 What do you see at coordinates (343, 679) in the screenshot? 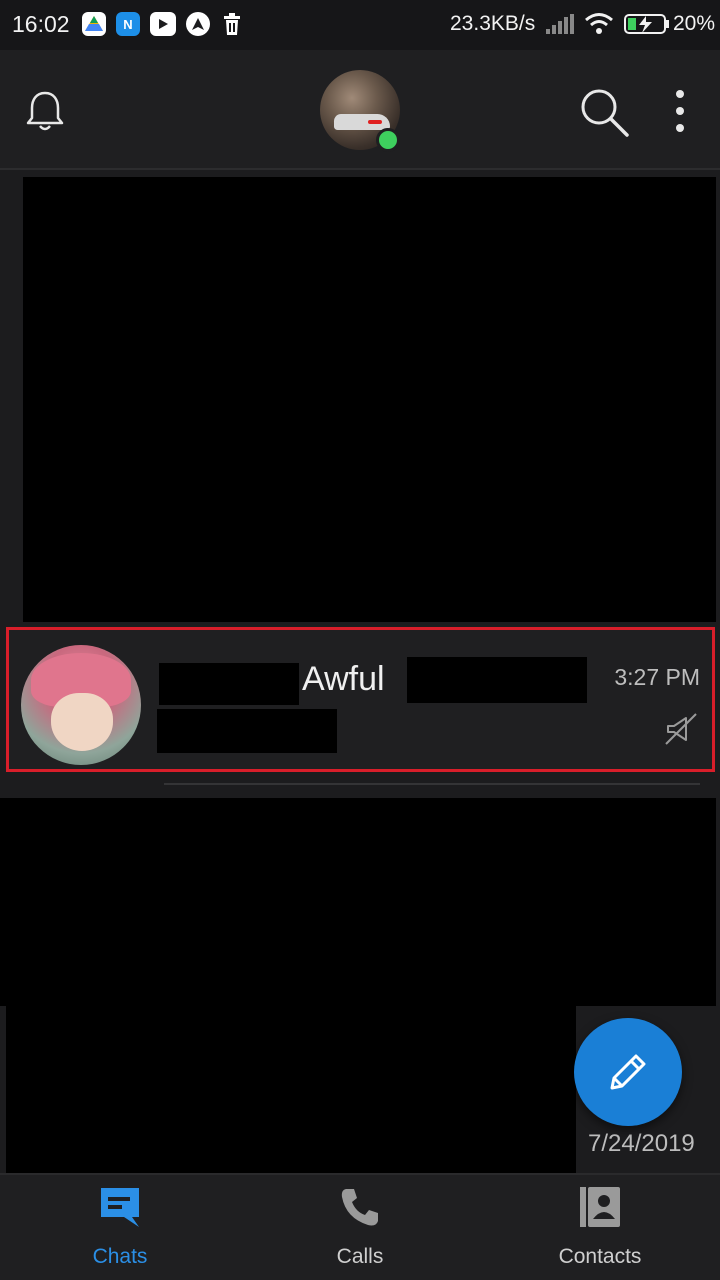
I see `chat-name: Awful` at bounding box center [343, 679].